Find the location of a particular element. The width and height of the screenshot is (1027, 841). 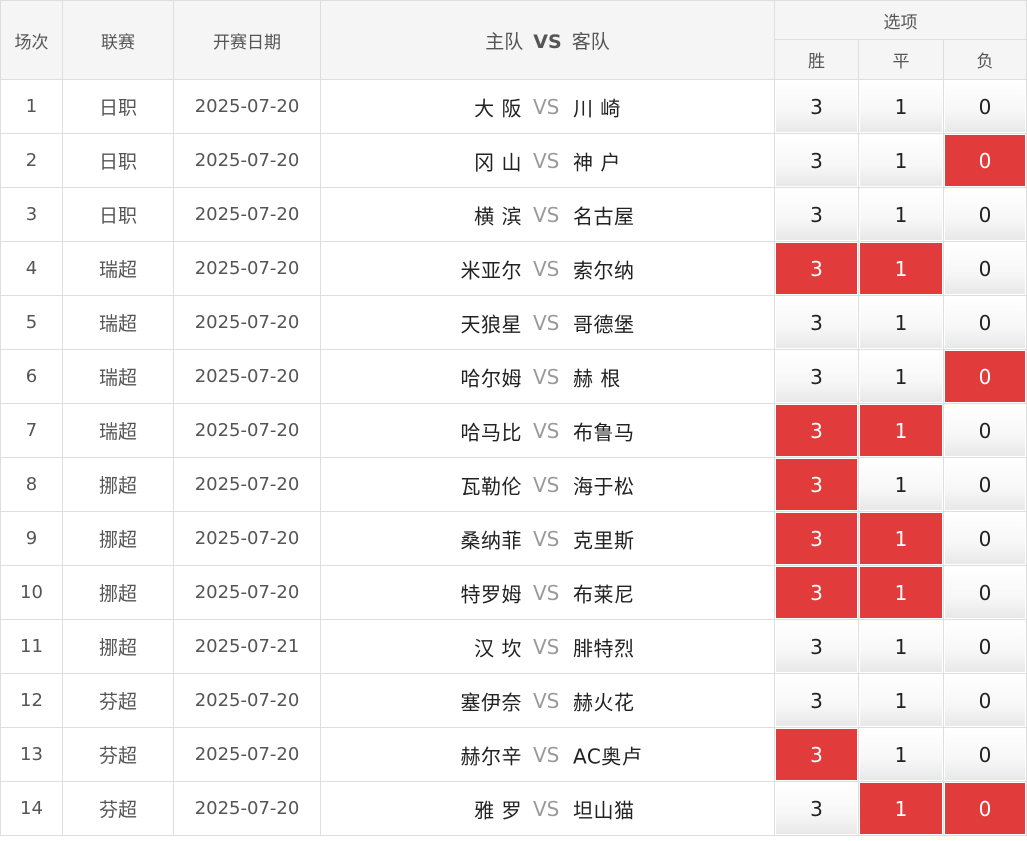

table-row: 1 日职 2025-07-20 大 阪 VS 川 崎 3 1 0 is located at coordinates (513, 106).